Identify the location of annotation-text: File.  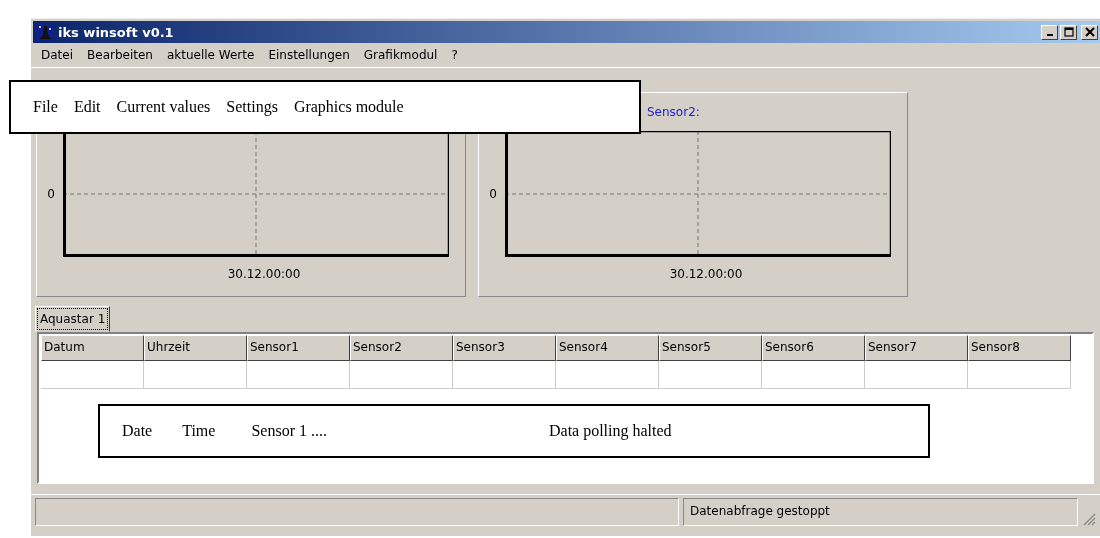
(45, 107).